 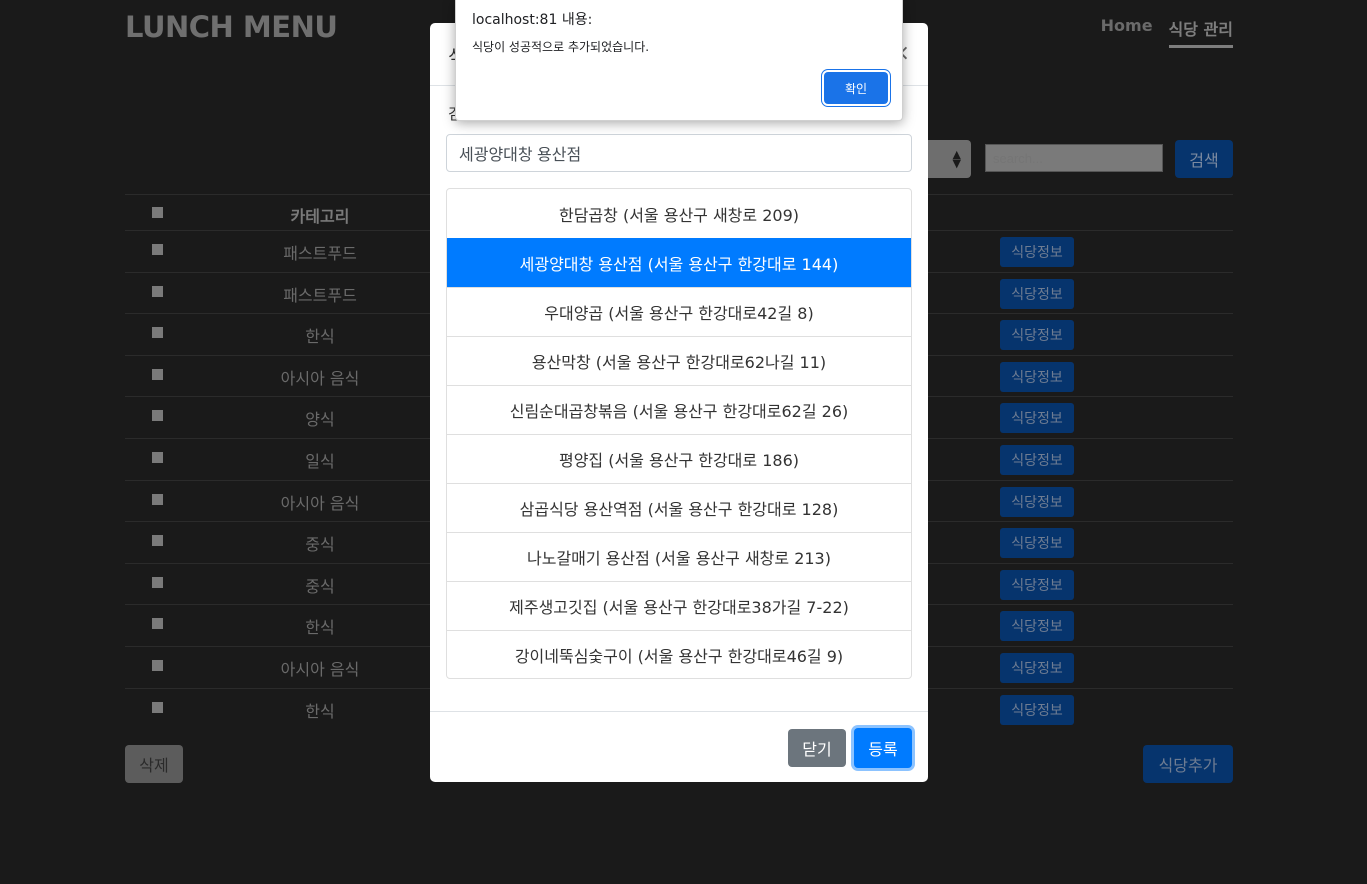 What do you see at coordinates (856, 88) in the screenshot?
I see `alert-ok-button: 확인` at bounding box center [856, 88].